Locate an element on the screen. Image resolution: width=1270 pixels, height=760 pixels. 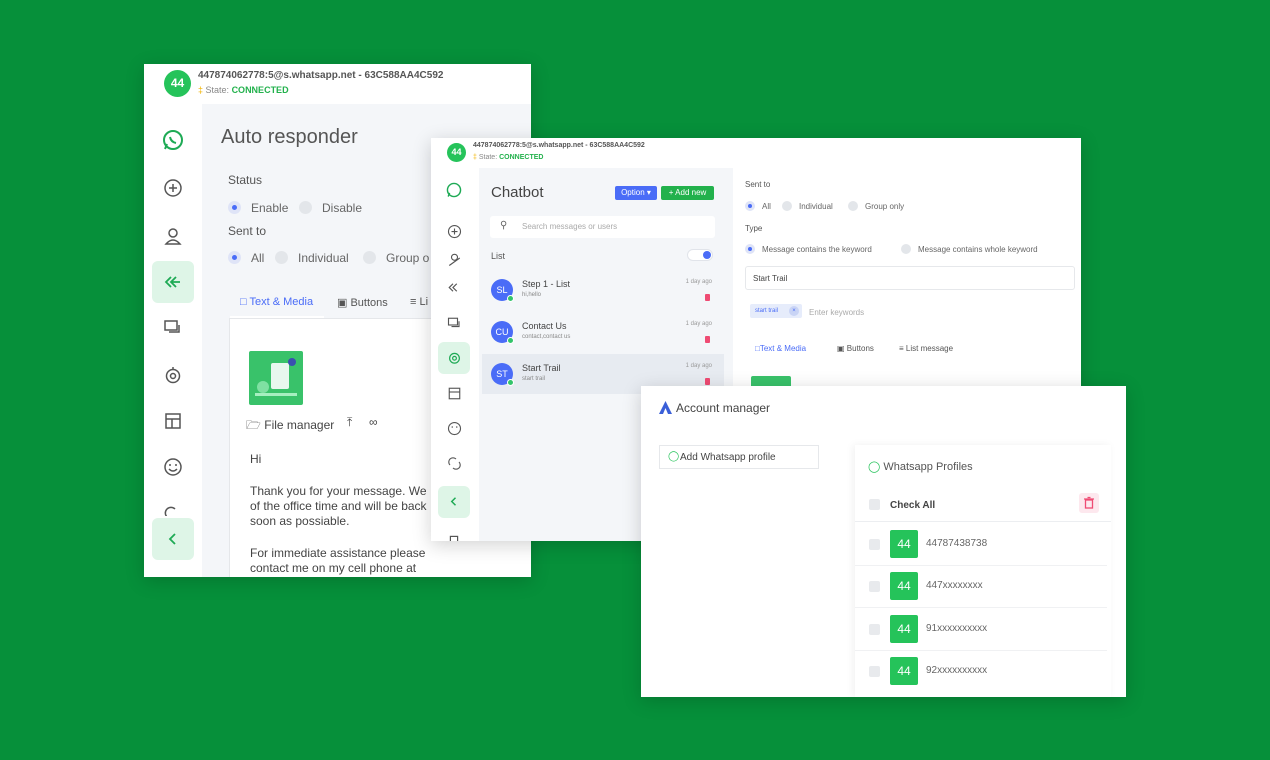
add-icon is located at coordinates (173, 188).